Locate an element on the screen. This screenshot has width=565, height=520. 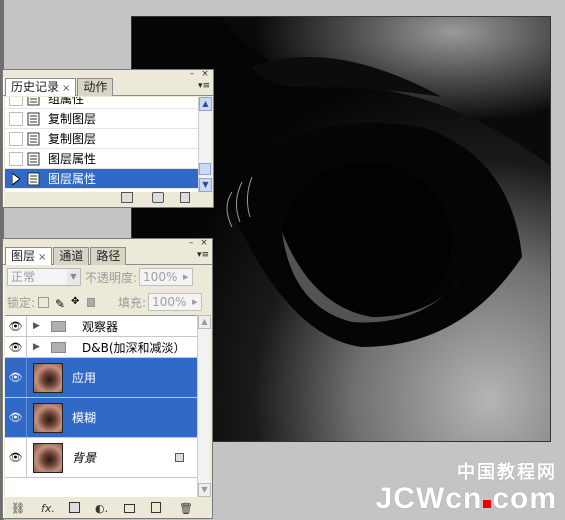
tab-label: 路径 is located at coordinates (108, 256).